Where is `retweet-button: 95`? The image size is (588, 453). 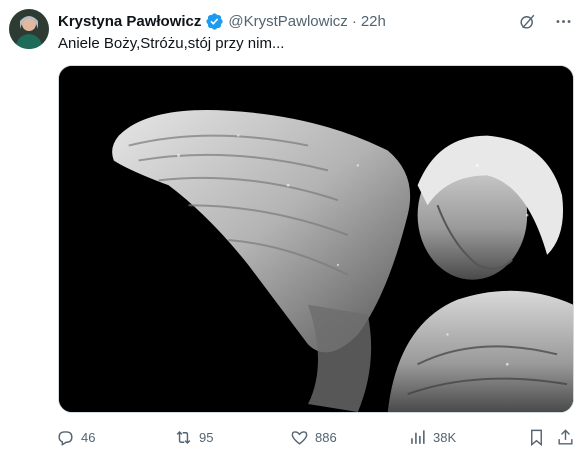 retweet-button: 95 is located at coordinates (193, 437).